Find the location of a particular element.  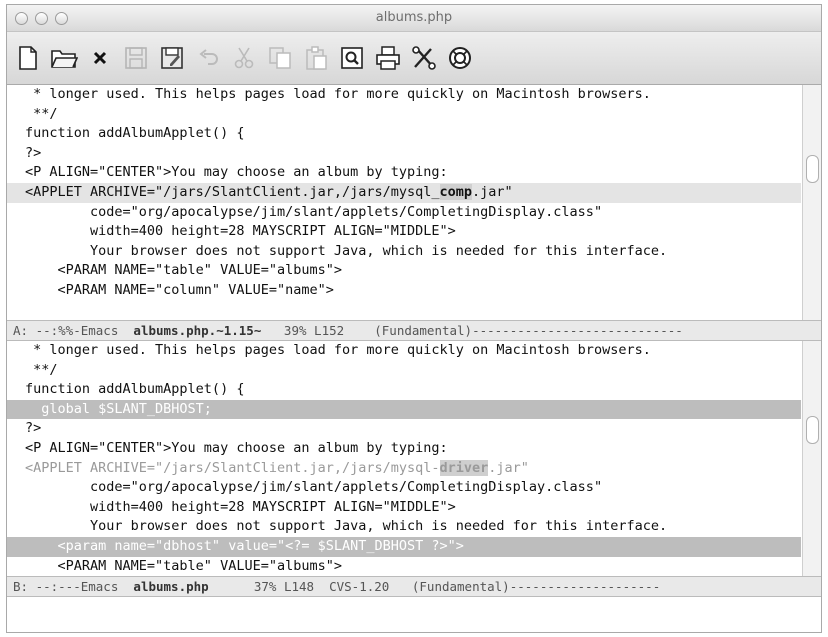

copy-button is located at coordinates (280, 58).